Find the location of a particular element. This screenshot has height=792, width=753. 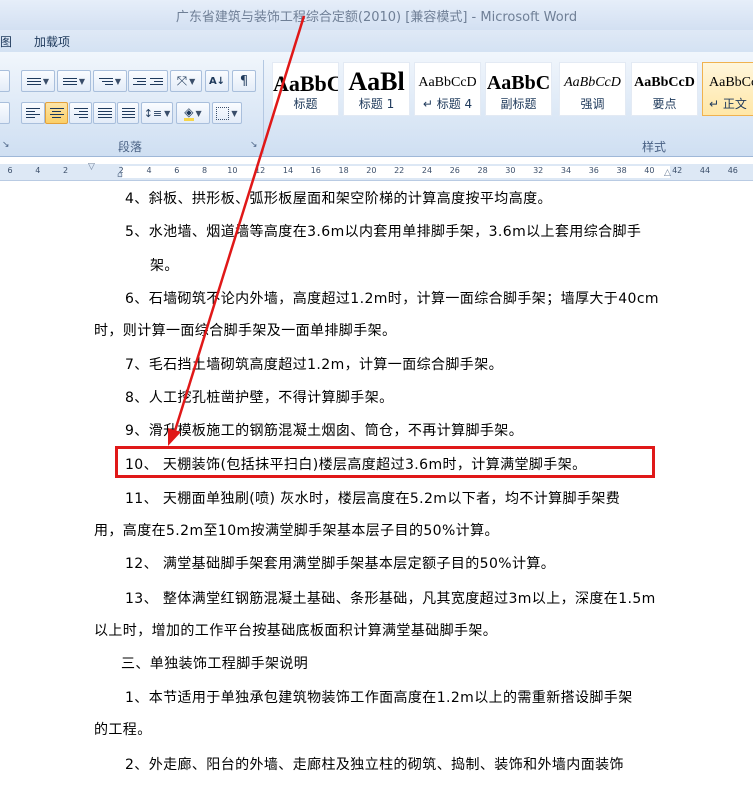

red-arrow-annotation is located at coordinates (237, 230).